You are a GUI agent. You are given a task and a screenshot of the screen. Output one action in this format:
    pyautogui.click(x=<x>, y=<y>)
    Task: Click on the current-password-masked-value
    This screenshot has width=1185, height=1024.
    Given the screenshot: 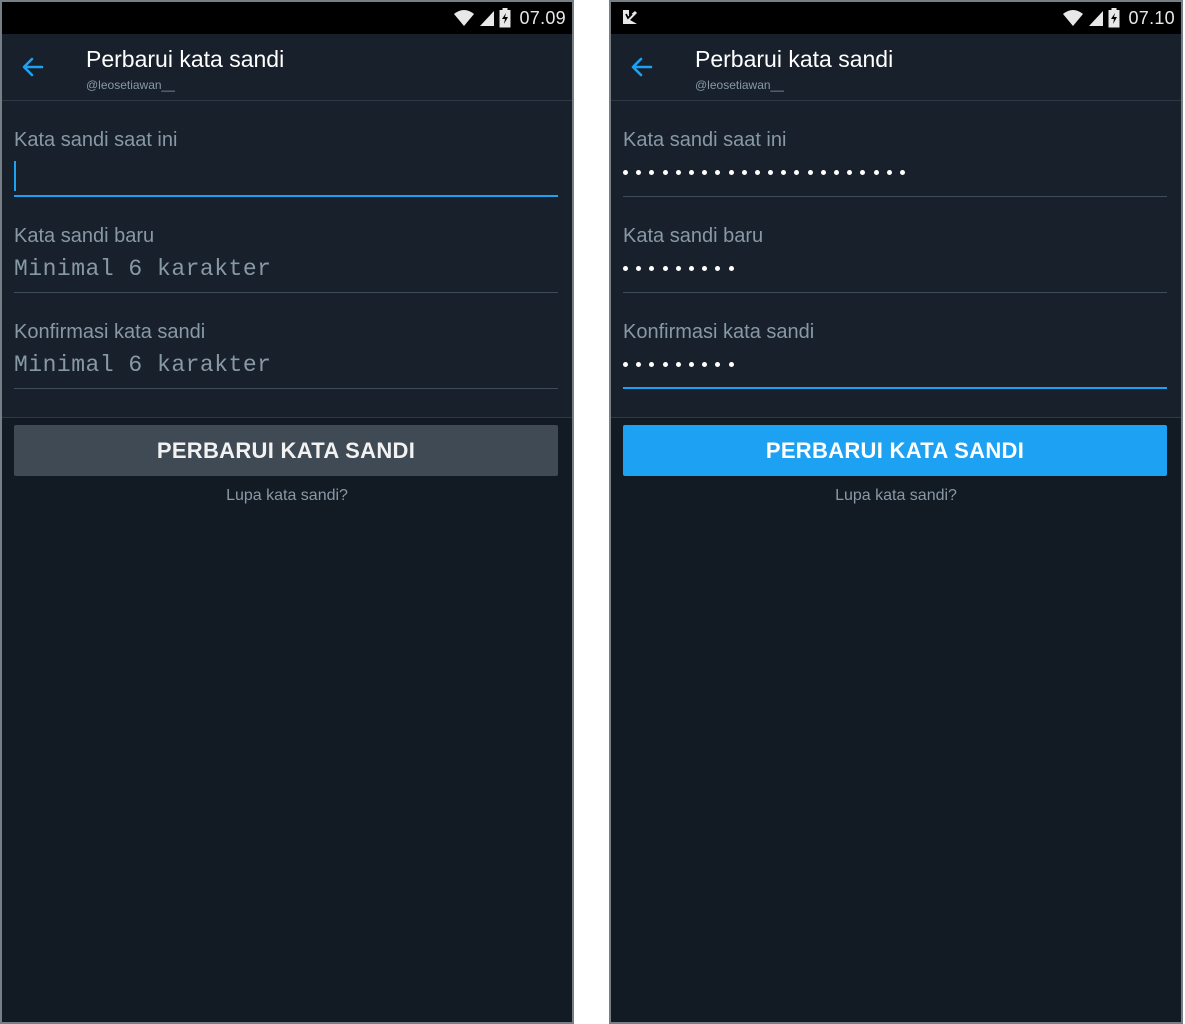 What is the action you would take?
    pyautogui.click(x=764, y=173)
    